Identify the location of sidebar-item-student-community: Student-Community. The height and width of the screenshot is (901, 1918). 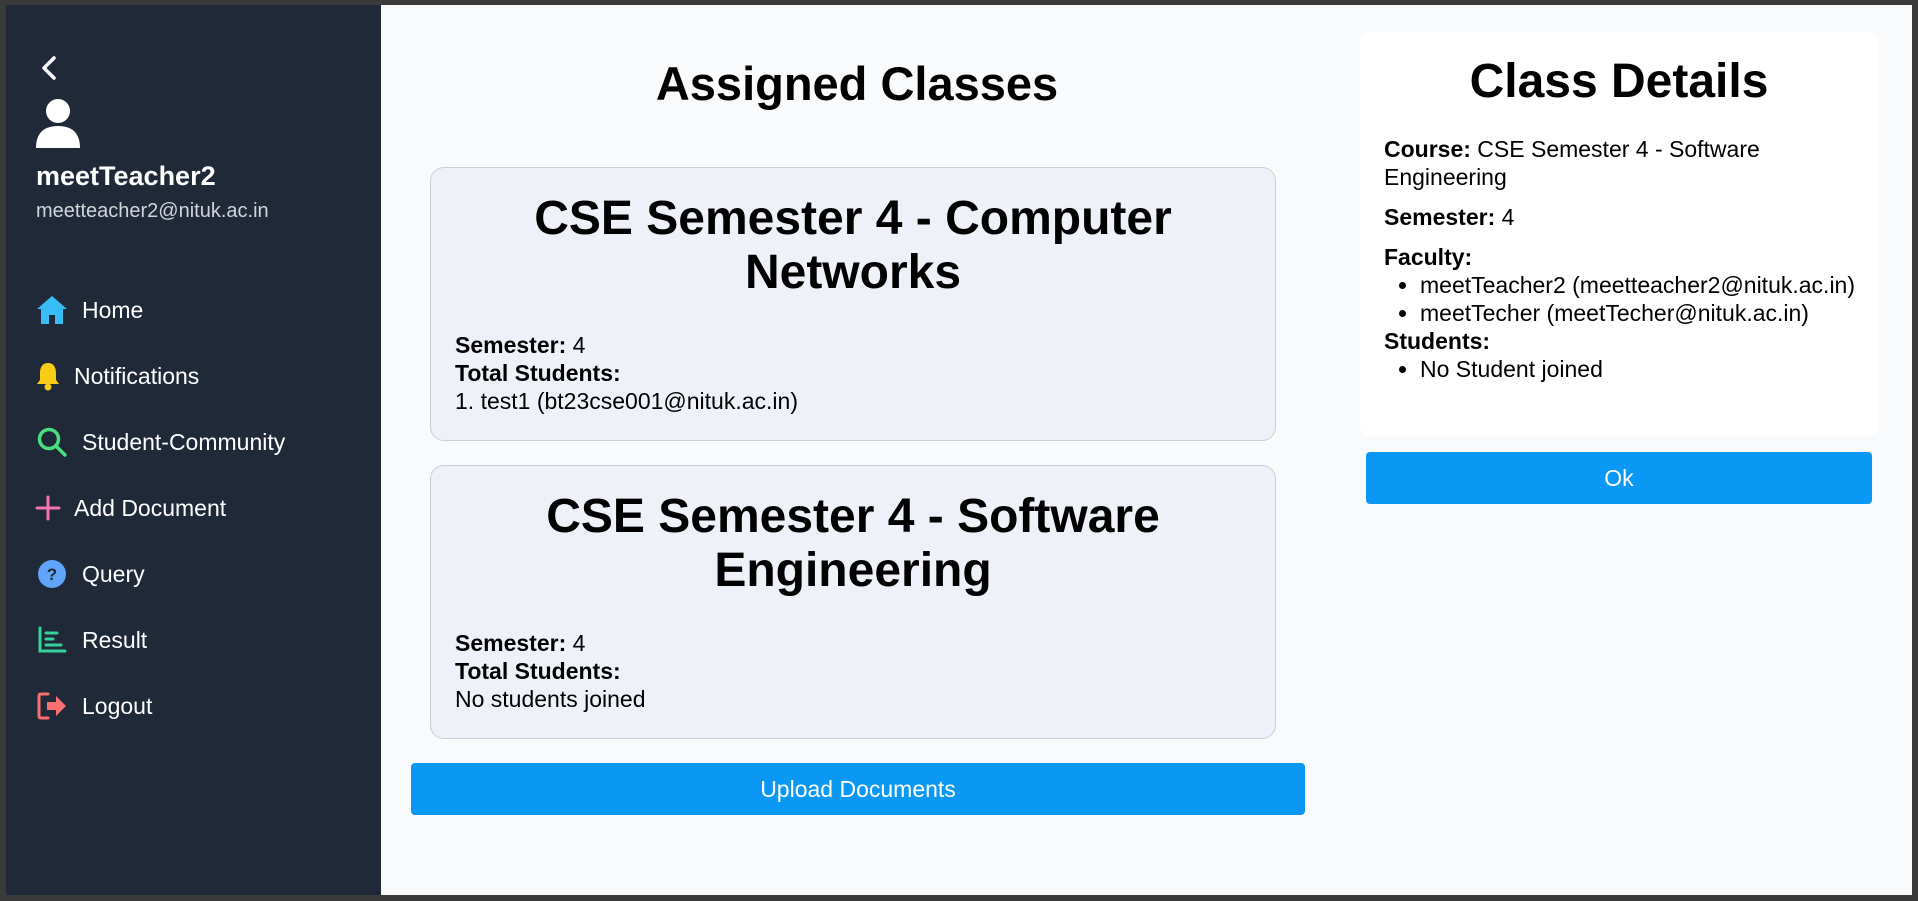
(199, 442).